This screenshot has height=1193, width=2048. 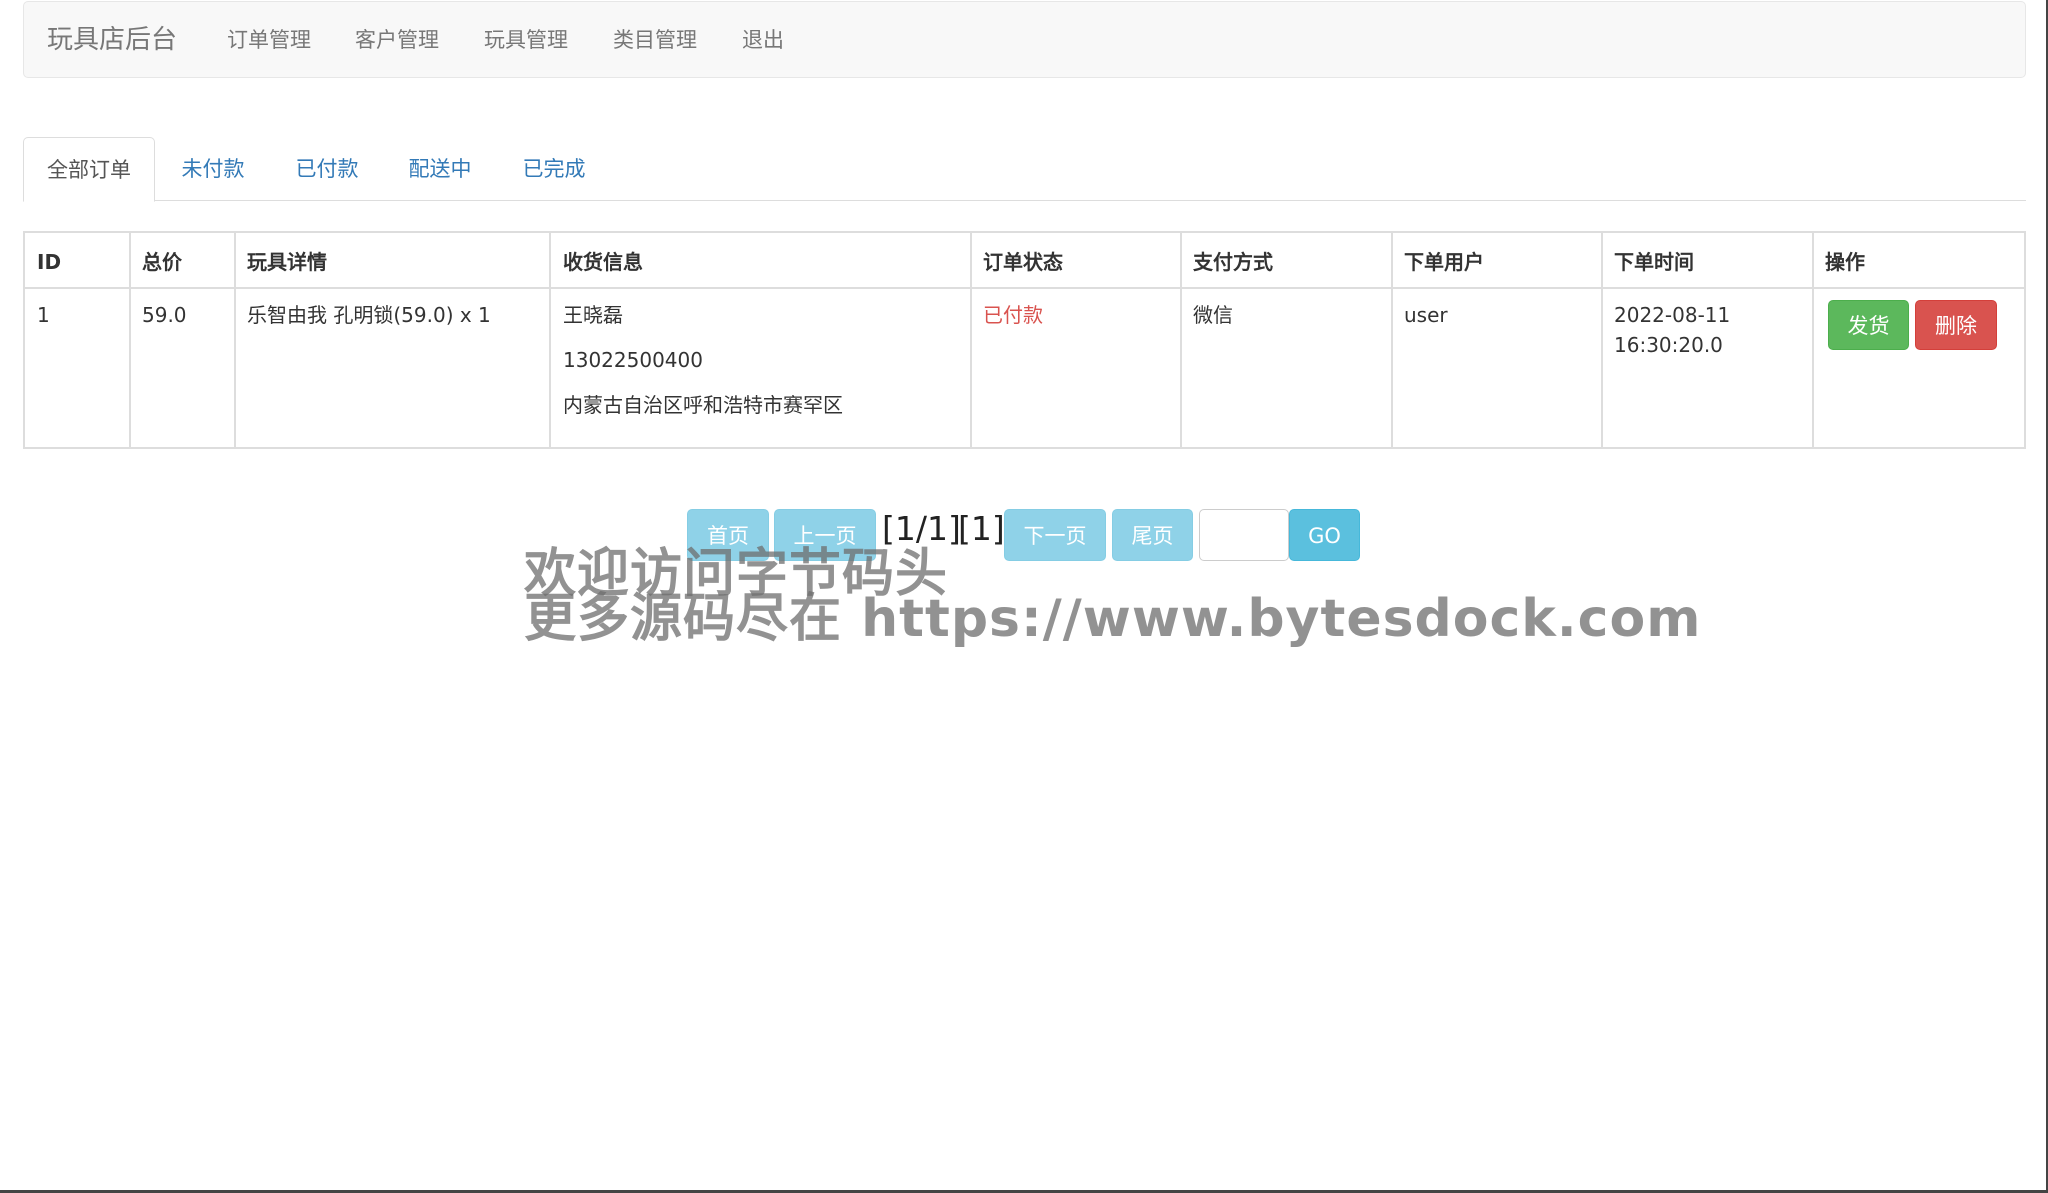 I want to click on cell-total: 59.0, so click(x=164, y=315).